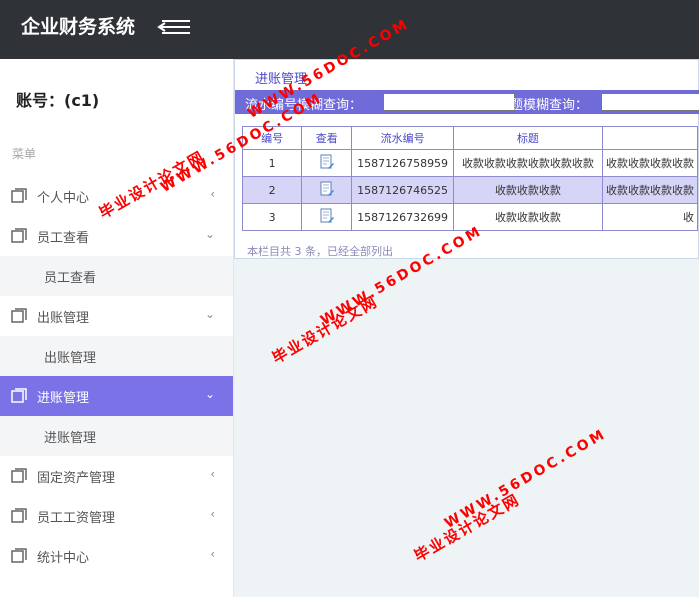 The image size is (699, 597). What do you see at coordinates (70, 278) in the screenshot?
I see `sidebar-subitem-label: 员工查看` at bounding box center [70, 278].